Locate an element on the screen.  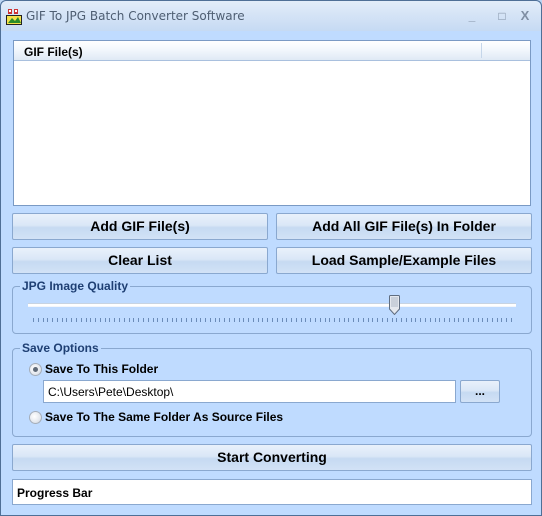
maximize-icon: □ is located at coordinates (502, 16).